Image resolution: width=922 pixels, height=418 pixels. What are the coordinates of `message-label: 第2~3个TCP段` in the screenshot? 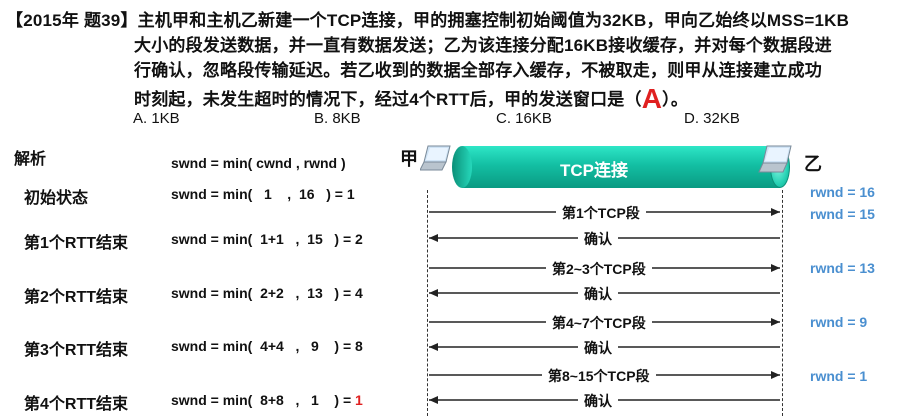 It's located at (599, 269).